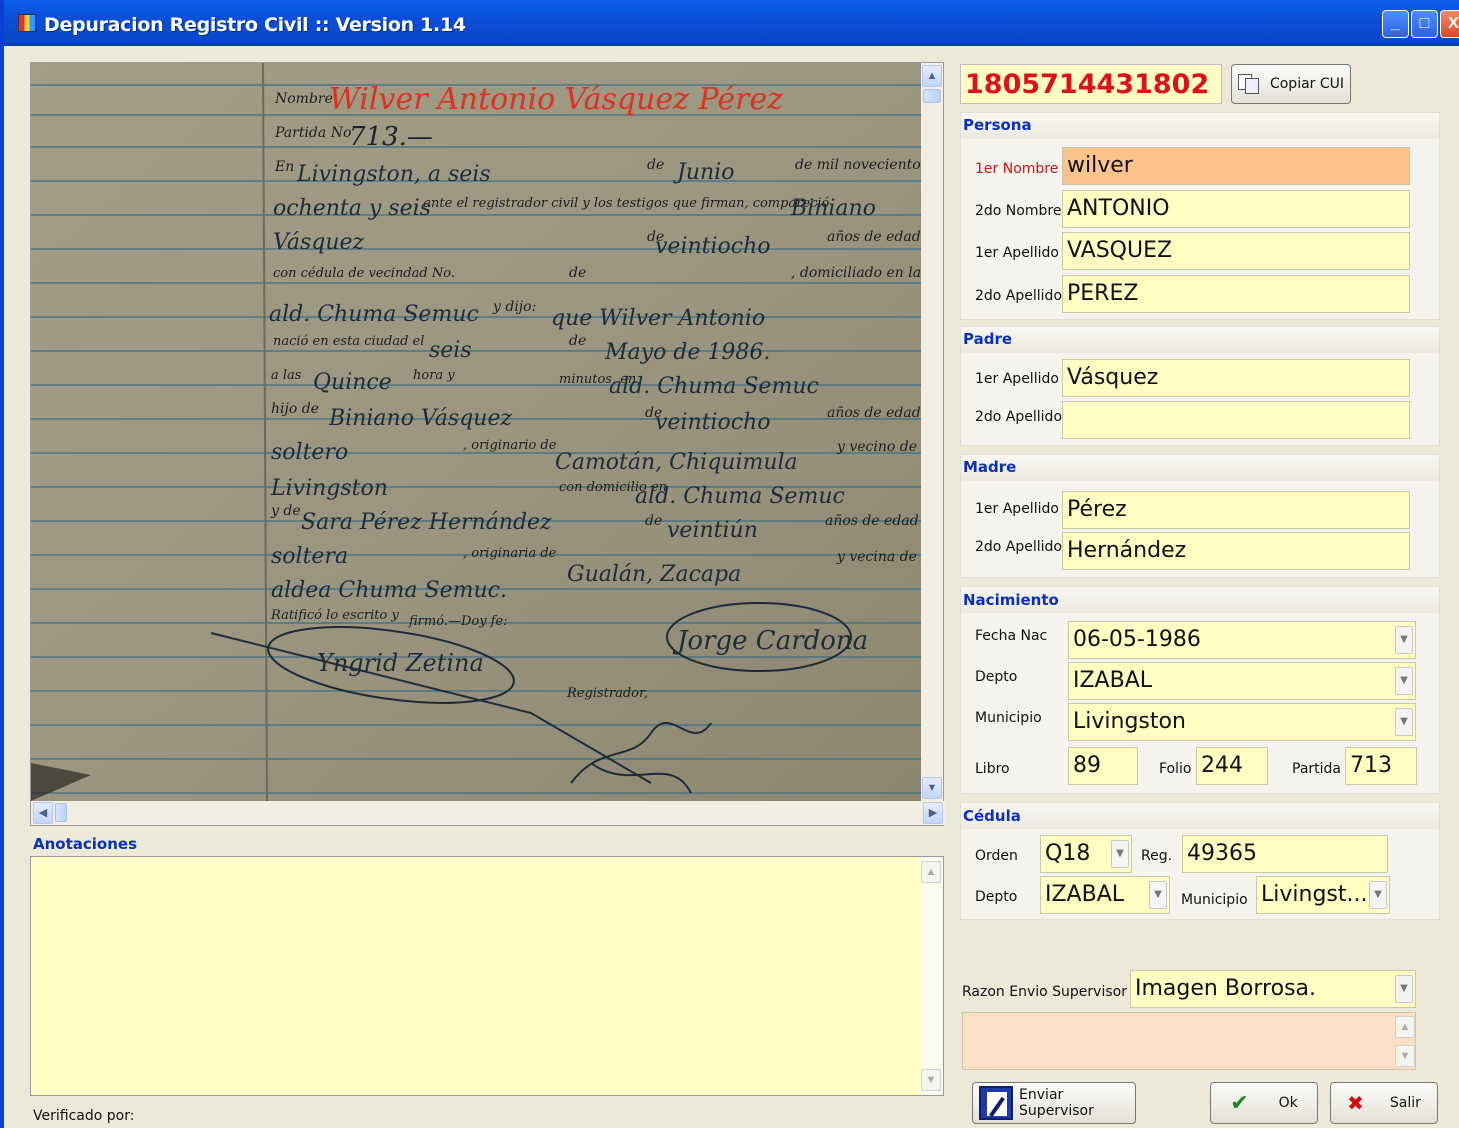  Describe the element at coordinates (1232, 766) in the screenshot. I see `folio-input: 244` at that location.